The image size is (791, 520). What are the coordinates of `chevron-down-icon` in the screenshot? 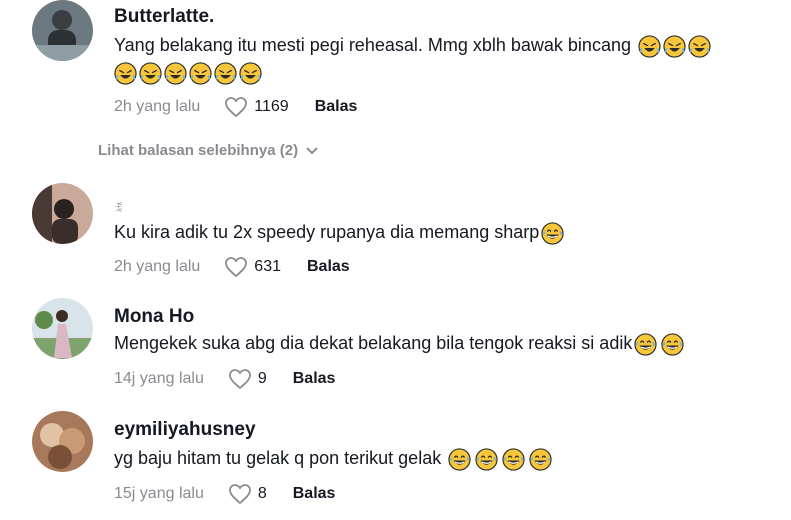 It's located at (312, 150).